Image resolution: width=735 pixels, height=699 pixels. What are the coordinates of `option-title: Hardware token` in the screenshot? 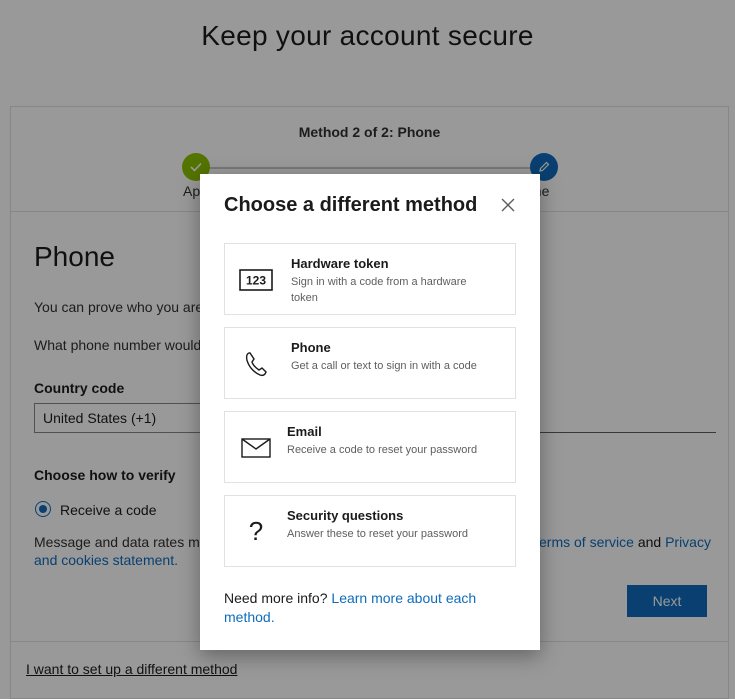 It's located at (340, 263).